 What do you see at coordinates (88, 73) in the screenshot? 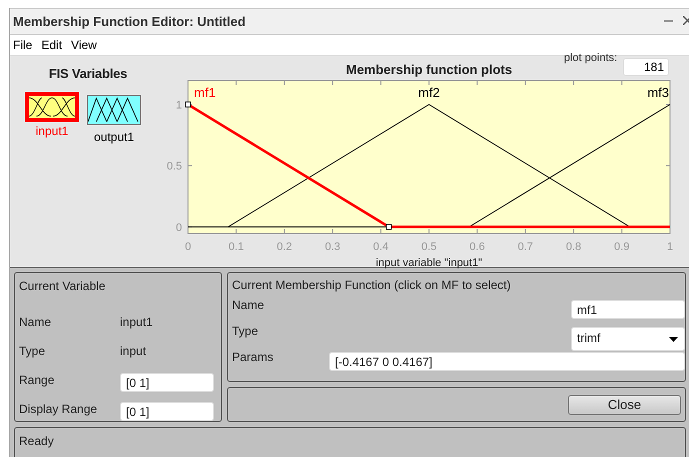
I see `section-title: FIS Variables` at bounding box center [88, 73].